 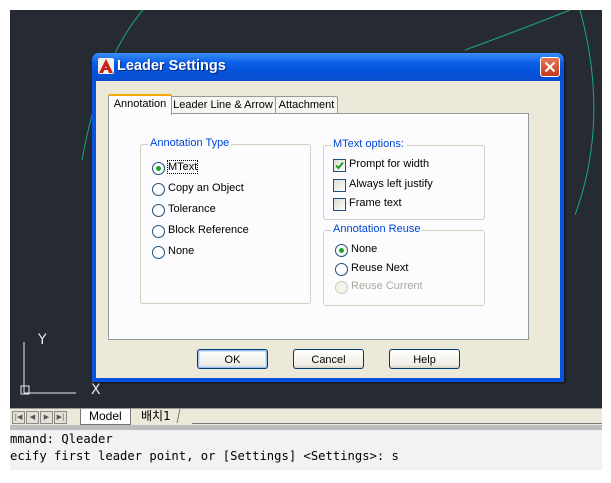 I want to click on tab-attachment: Attachment, so click(x=306, y=105).